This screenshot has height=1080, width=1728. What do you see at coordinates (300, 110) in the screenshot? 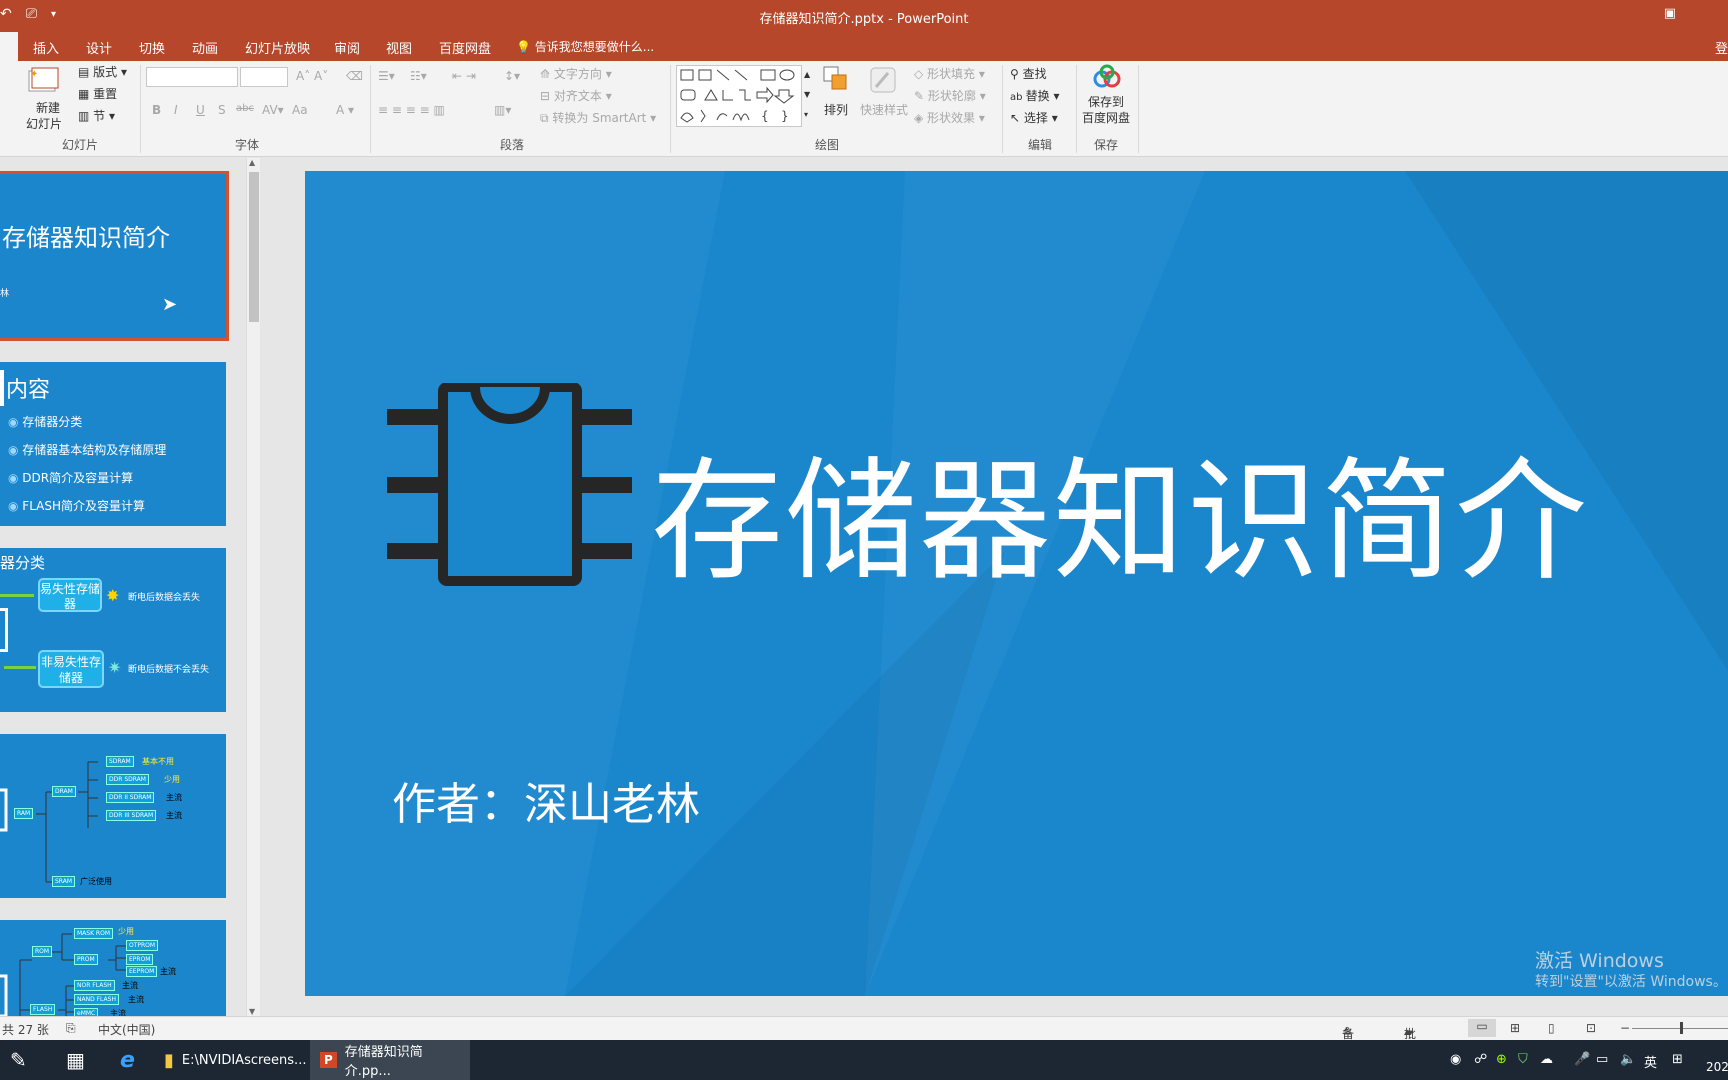
I see `change-case-button: Aa` at bounding box center [300, 110].